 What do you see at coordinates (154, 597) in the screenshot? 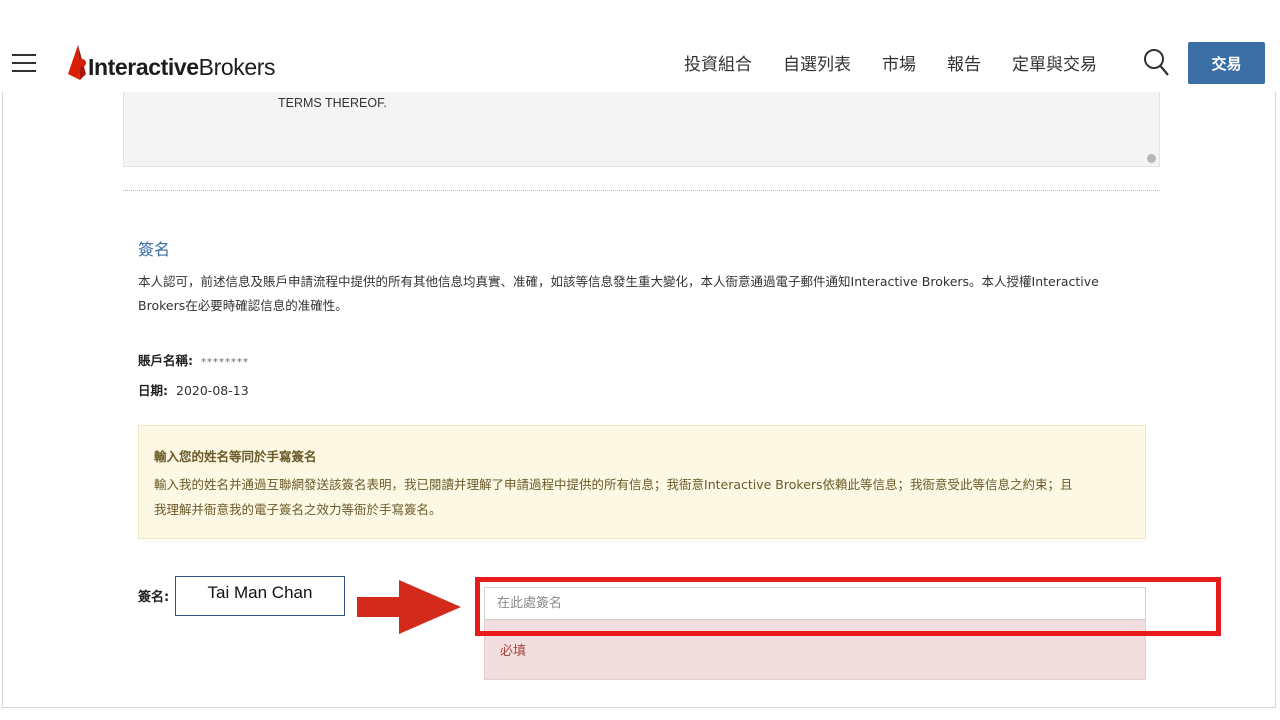
I see `signature-label: 簽名:` at bounding box center [154, 597].